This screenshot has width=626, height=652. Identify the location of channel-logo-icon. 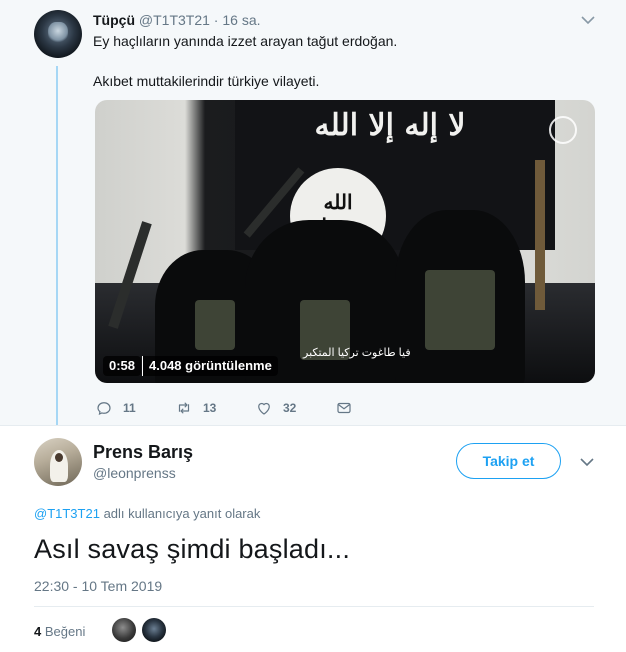
(563, 130).